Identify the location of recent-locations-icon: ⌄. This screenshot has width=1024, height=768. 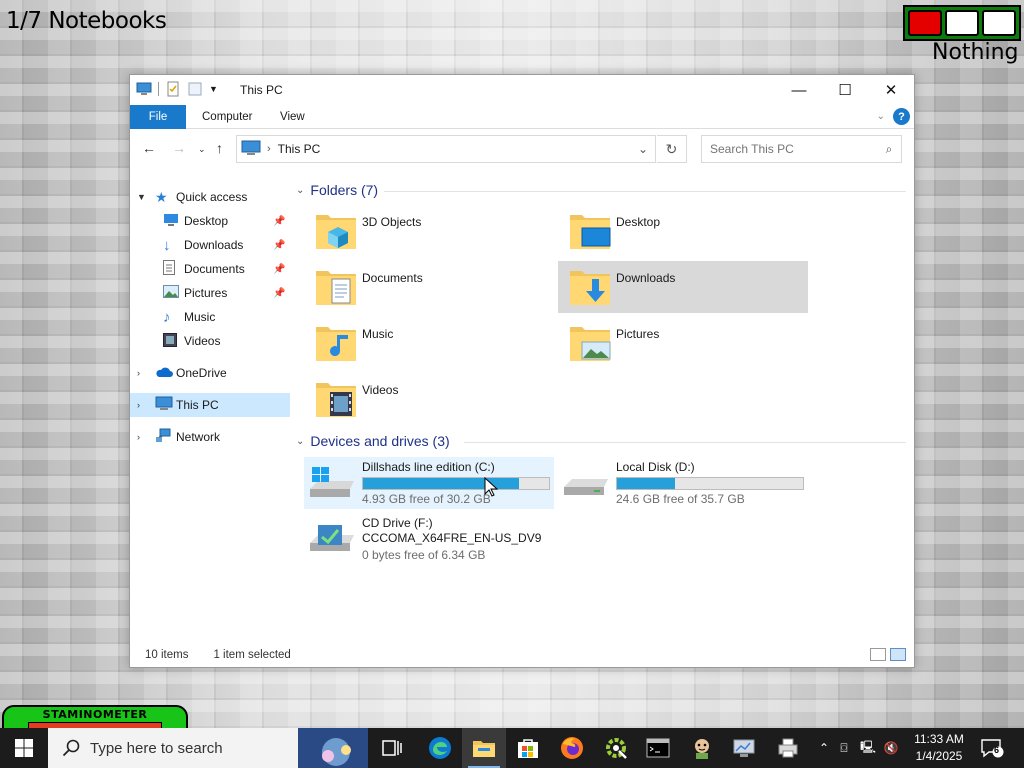
(202, 149).